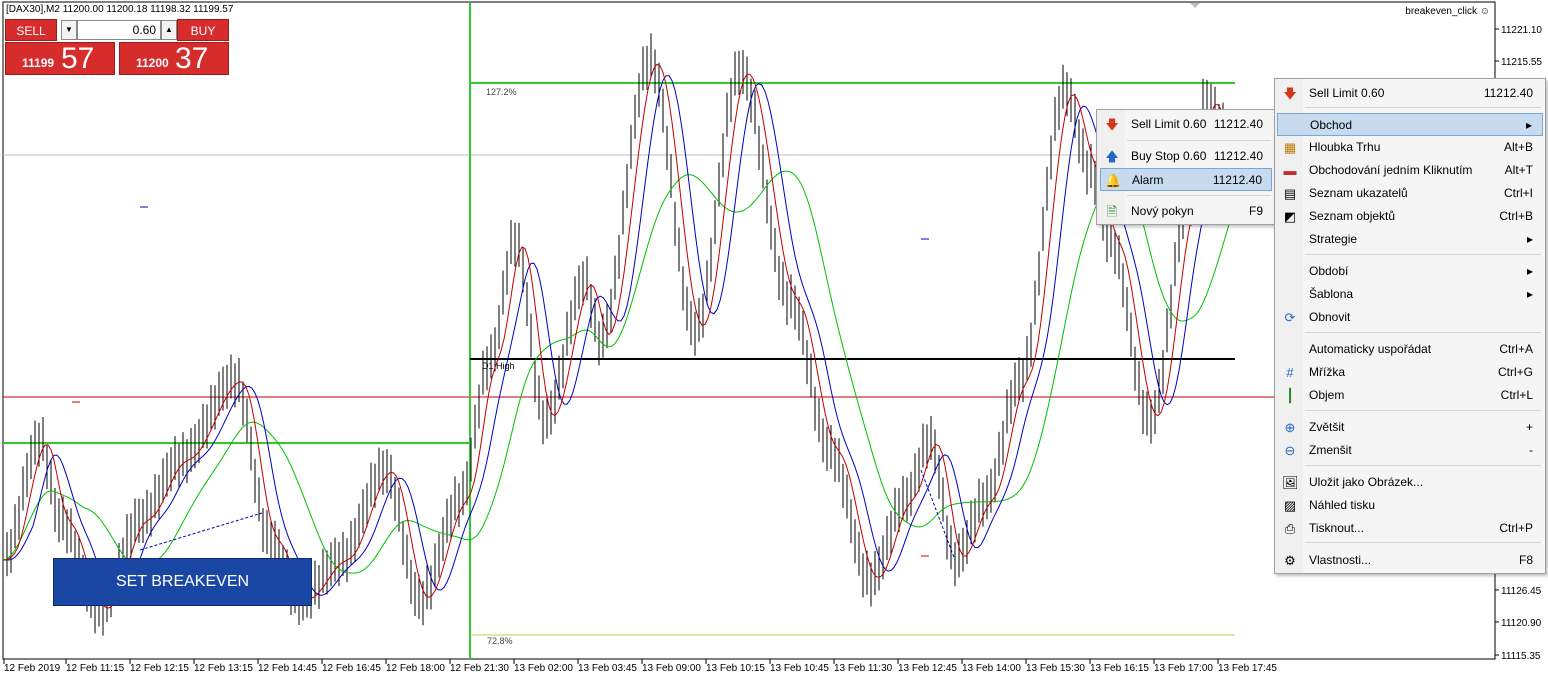 This screenshot has width=1548, height=679. I want to click on x-tick-label: 13 Feb 11:30, so click(863, 668).